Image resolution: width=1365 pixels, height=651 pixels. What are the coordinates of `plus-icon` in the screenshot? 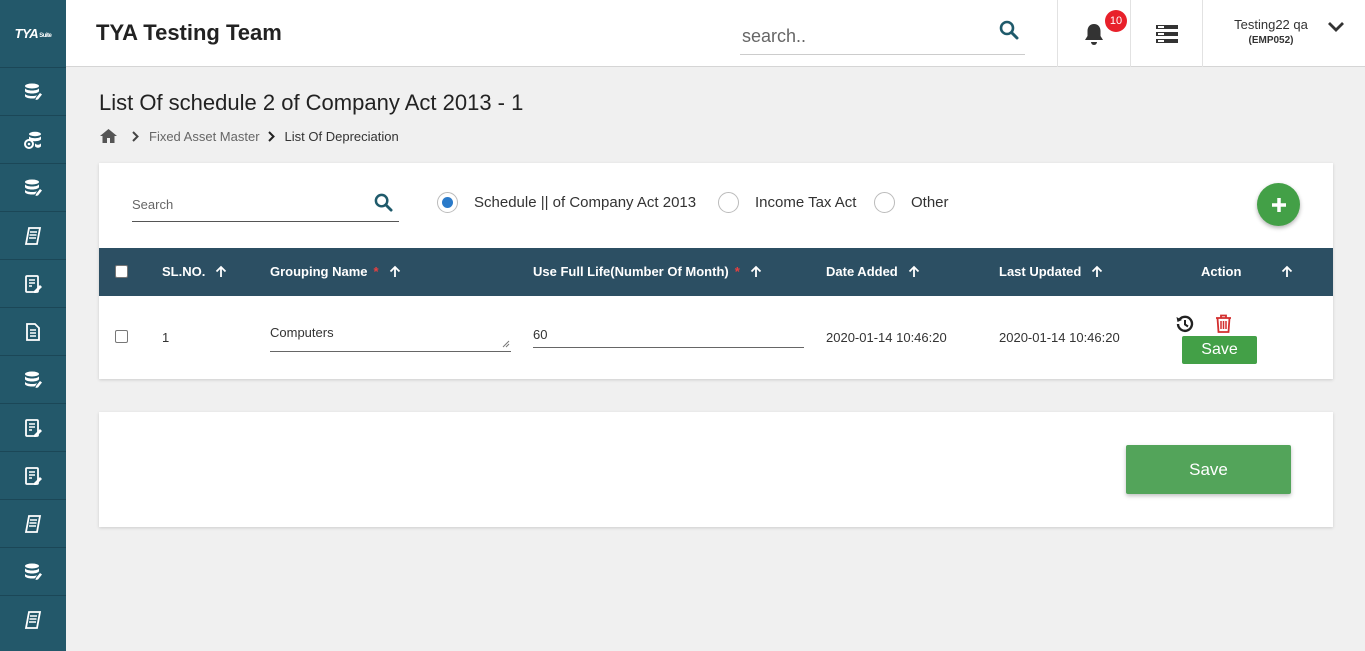 It's located at (1278, 204).